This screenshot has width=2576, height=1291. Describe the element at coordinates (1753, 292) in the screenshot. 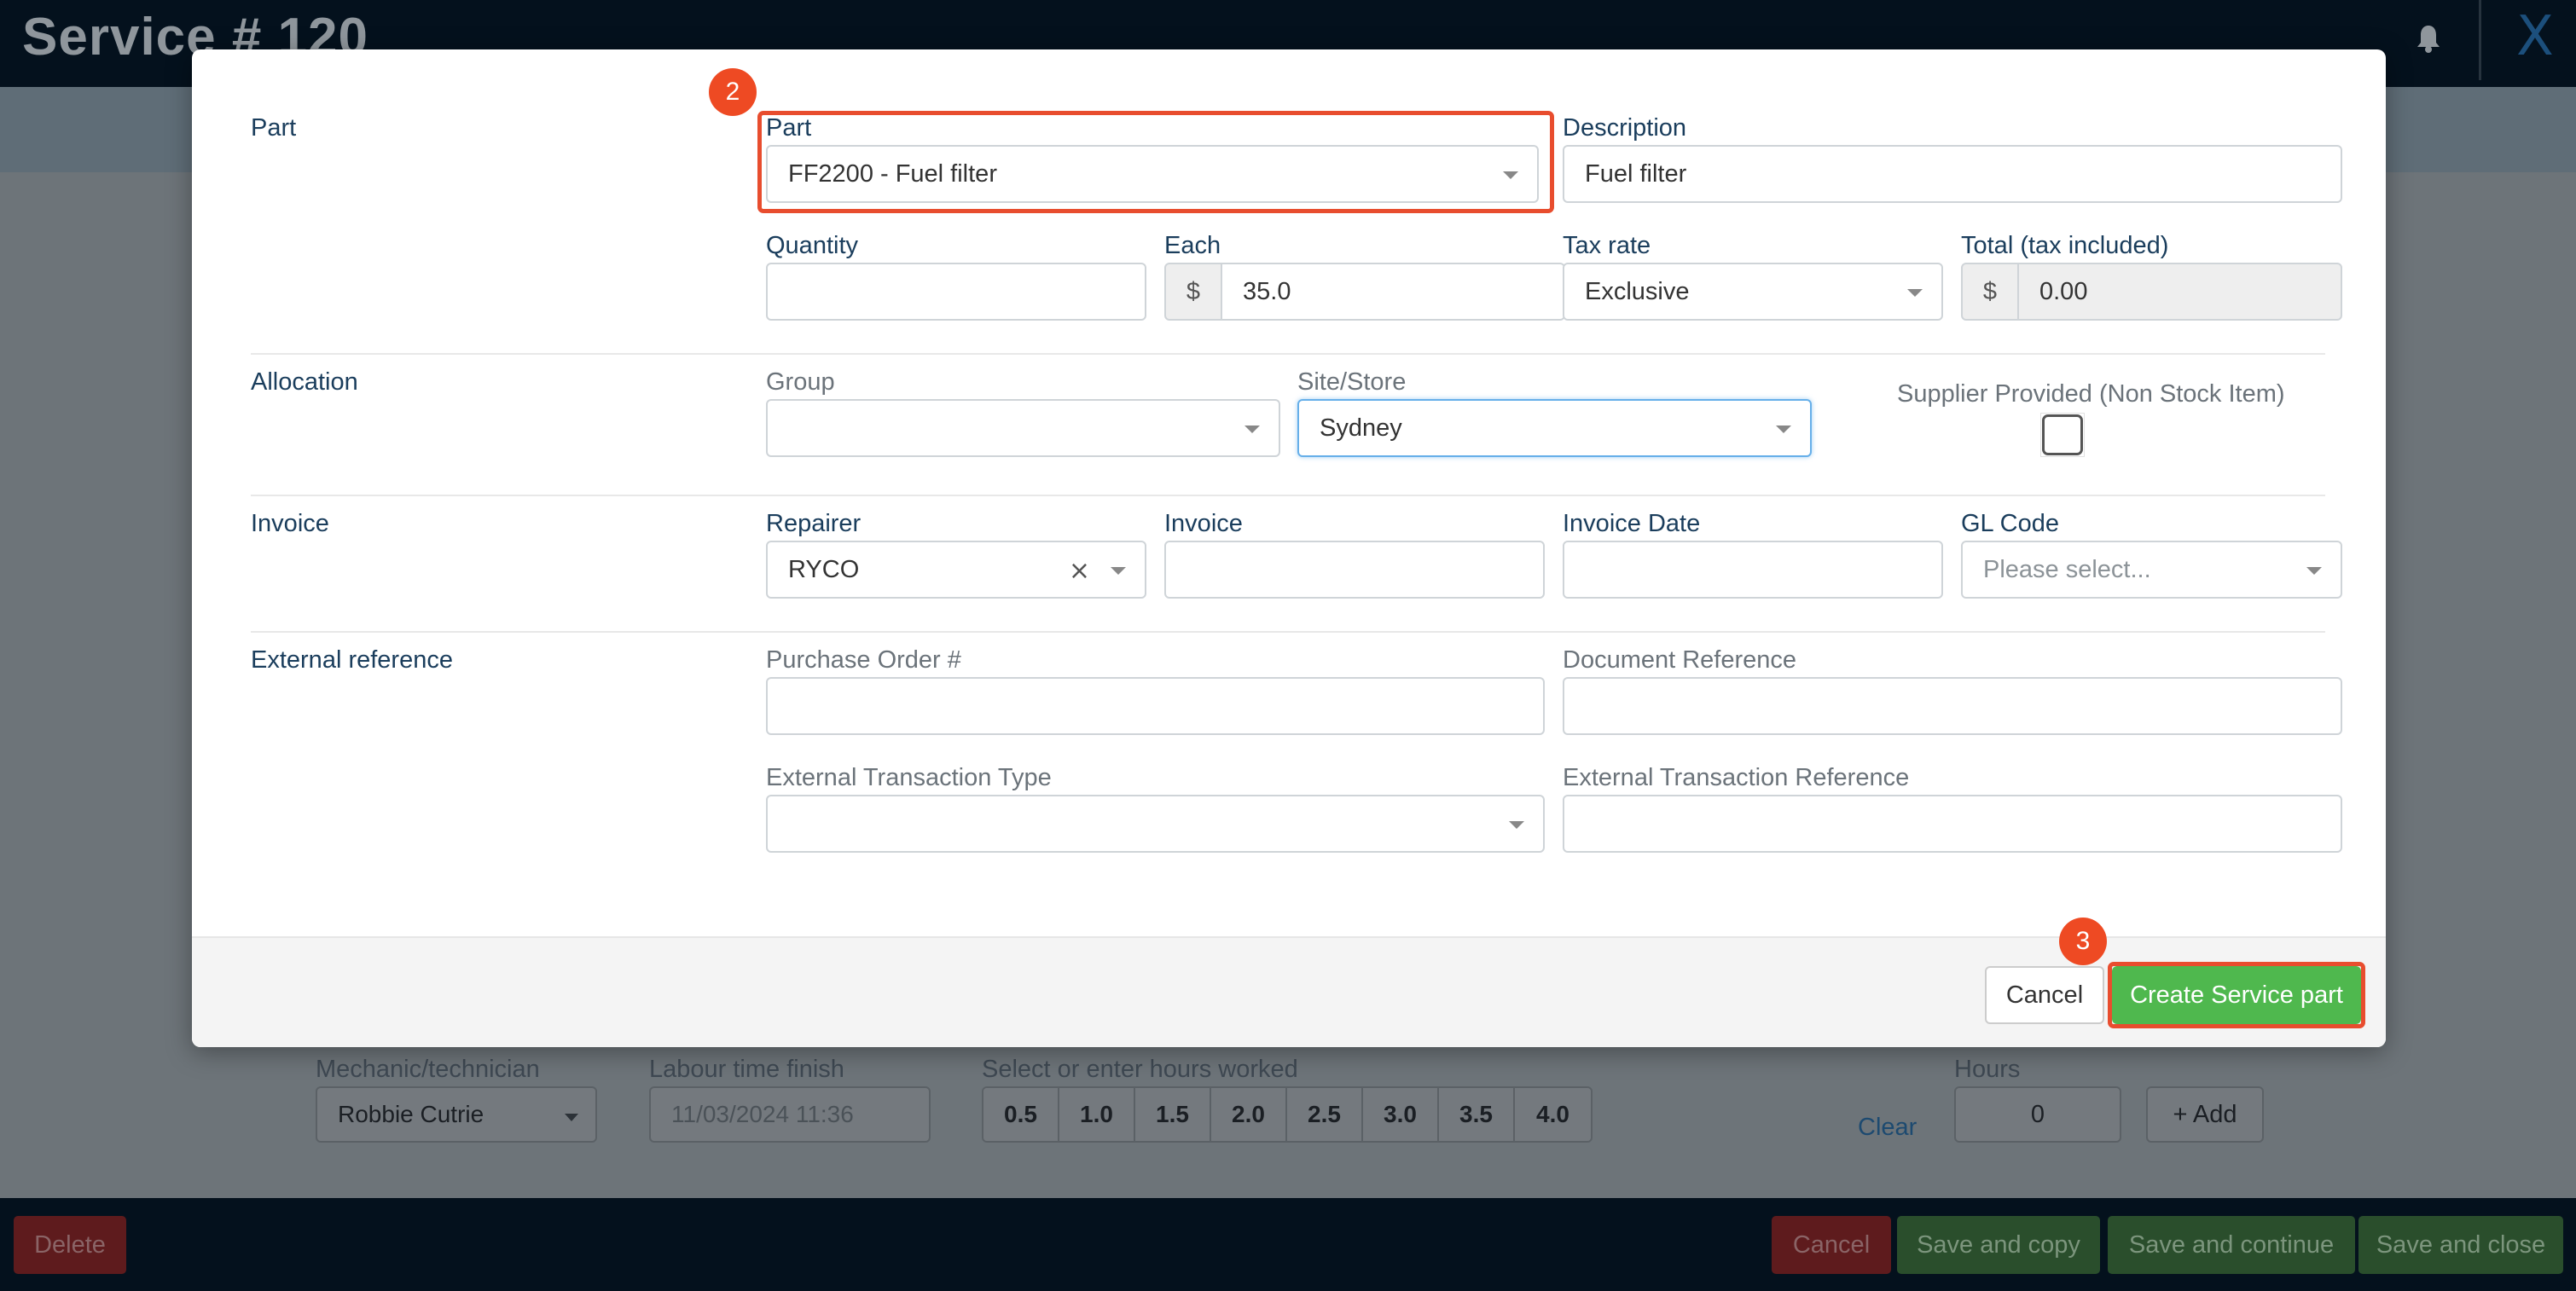

I see `tax-rate-select: Exclusive` at that location.